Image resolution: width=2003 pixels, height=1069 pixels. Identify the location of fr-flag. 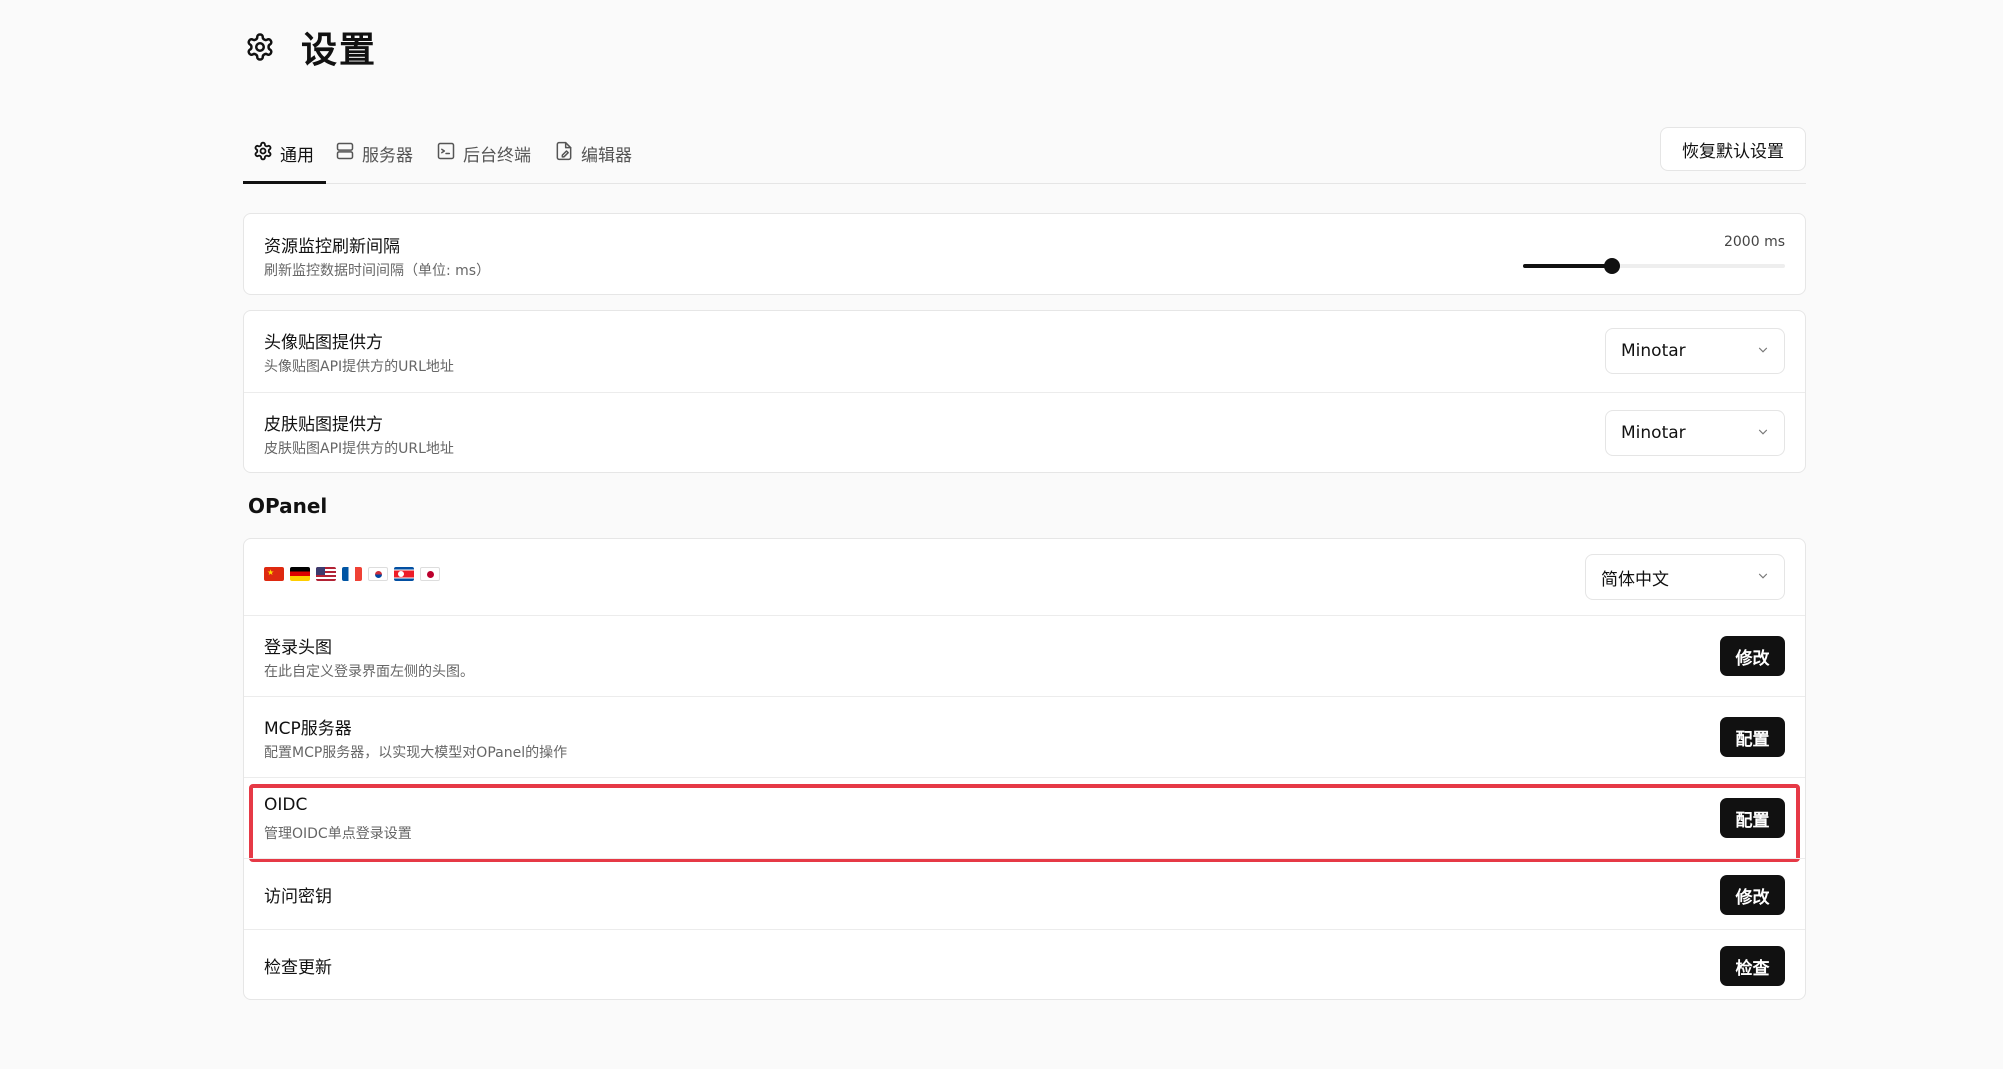
(352, 574).